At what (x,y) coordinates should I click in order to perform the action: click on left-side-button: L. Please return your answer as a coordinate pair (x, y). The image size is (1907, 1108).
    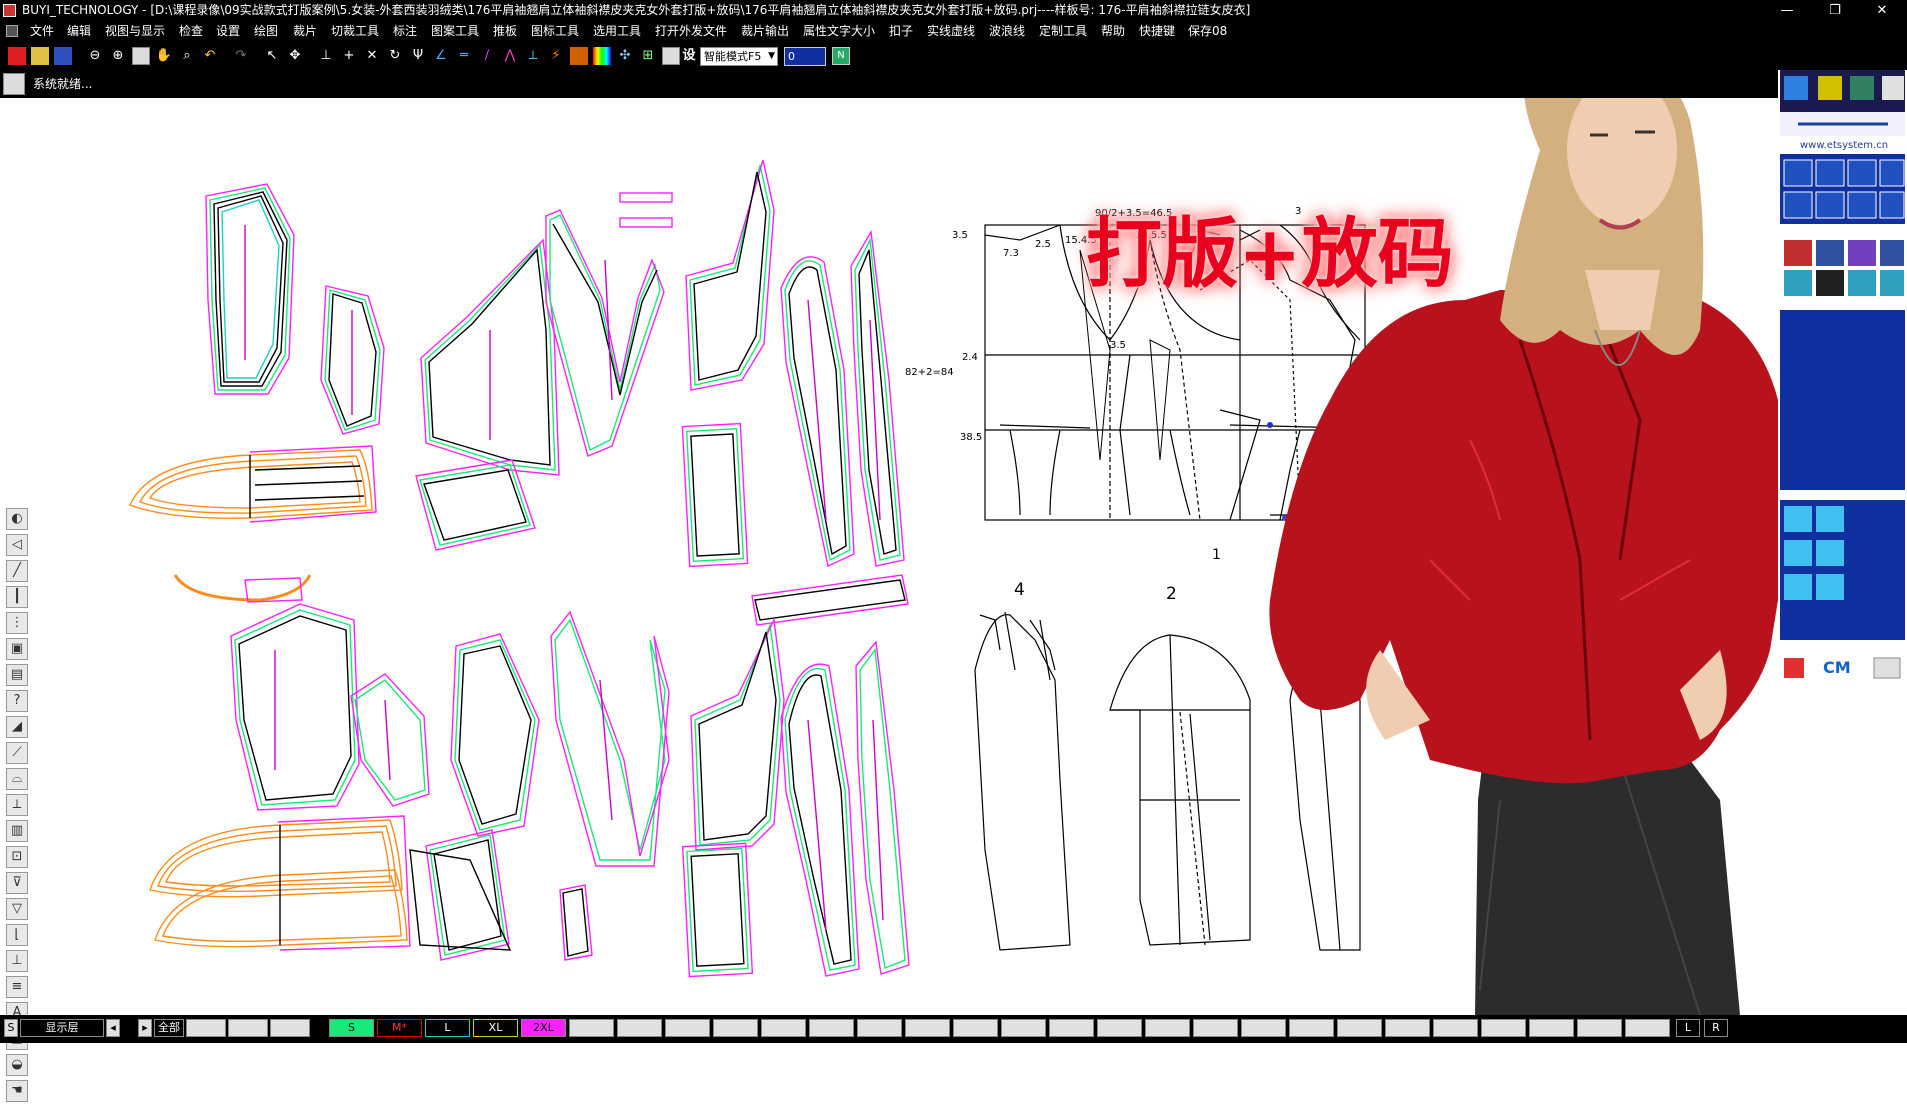
    Looking at the image, I should click on (1688, 1028).